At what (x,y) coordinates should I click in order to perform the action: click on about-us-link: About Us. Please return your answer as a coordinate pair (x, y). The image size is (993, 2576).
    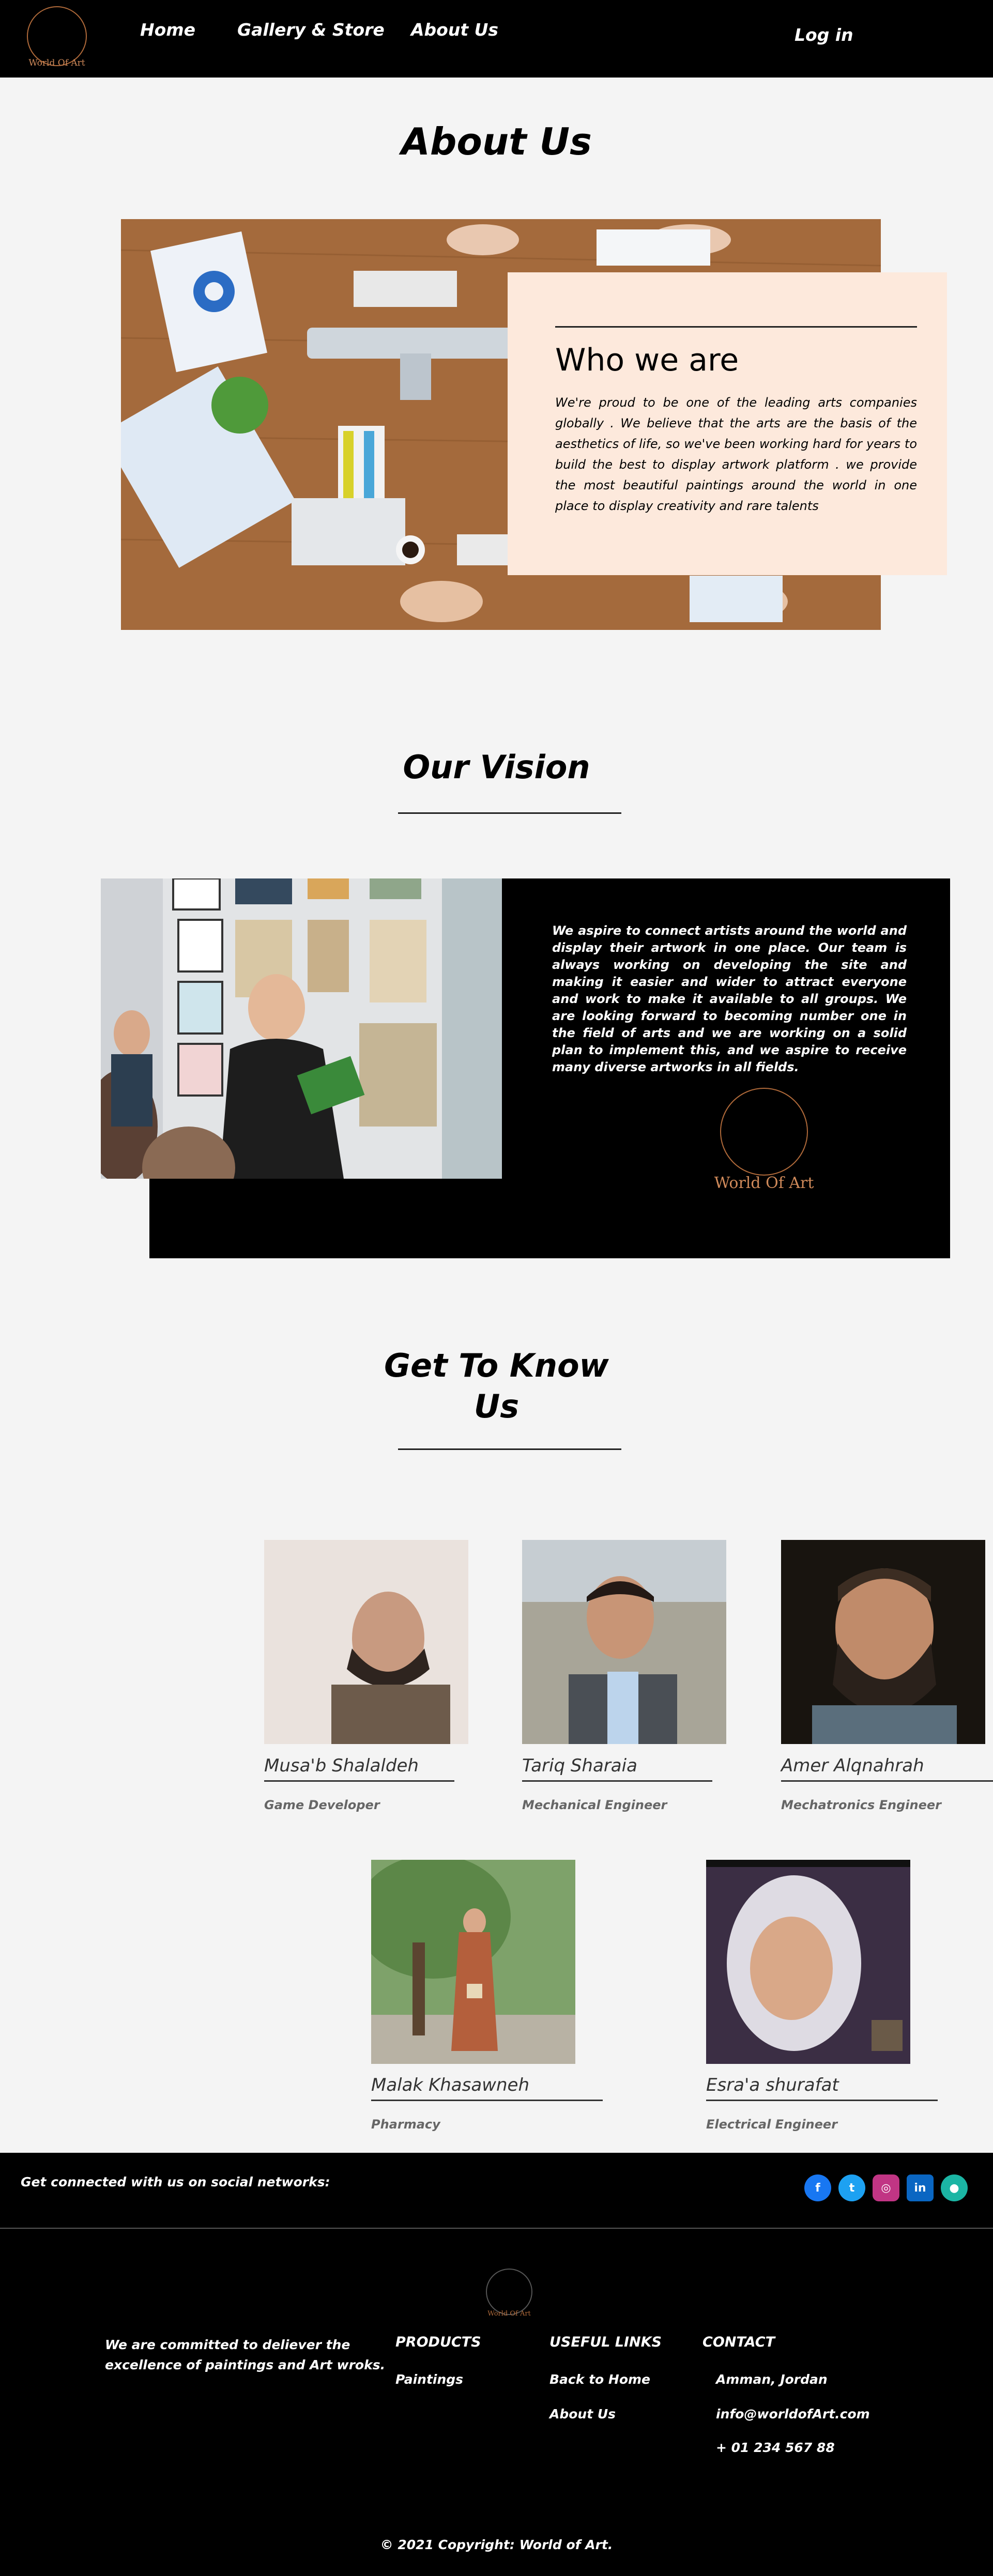
    Looking at the image, I should click on (582, 2414).